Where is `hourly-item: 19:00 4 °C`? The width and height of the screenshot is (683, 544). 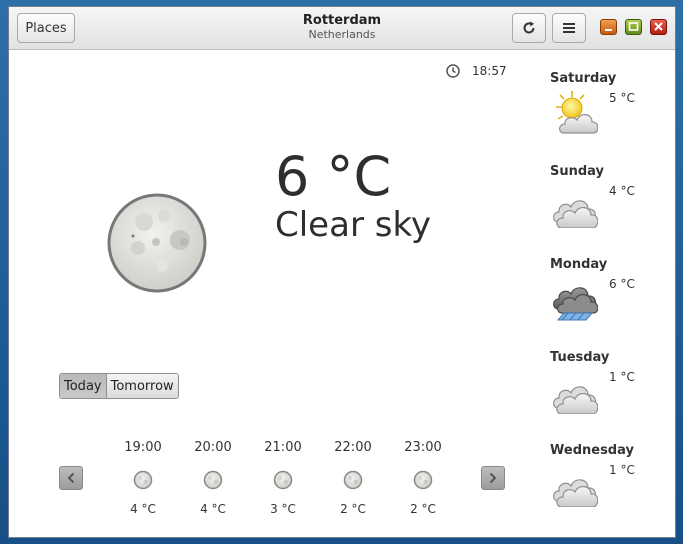
hourly-item: 19:00 4 °C is located at coordinates (143, 478).